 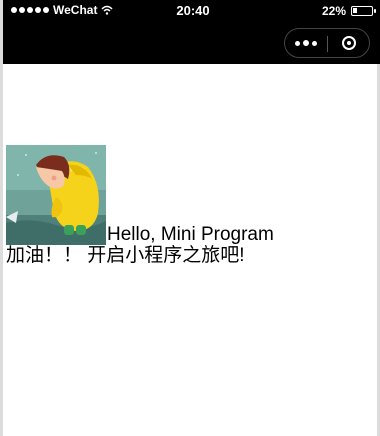 I want to click on close-target-icon, so click(x=349, y=43).